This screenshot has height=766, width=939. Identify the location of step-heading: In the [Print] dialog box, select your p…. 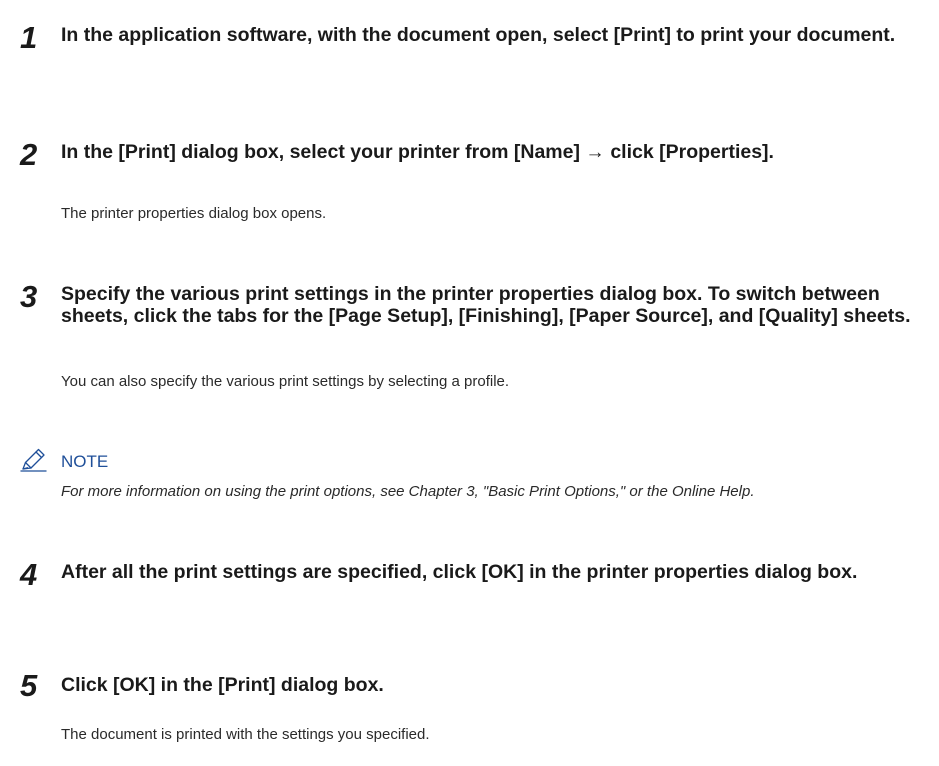
(417, 152).